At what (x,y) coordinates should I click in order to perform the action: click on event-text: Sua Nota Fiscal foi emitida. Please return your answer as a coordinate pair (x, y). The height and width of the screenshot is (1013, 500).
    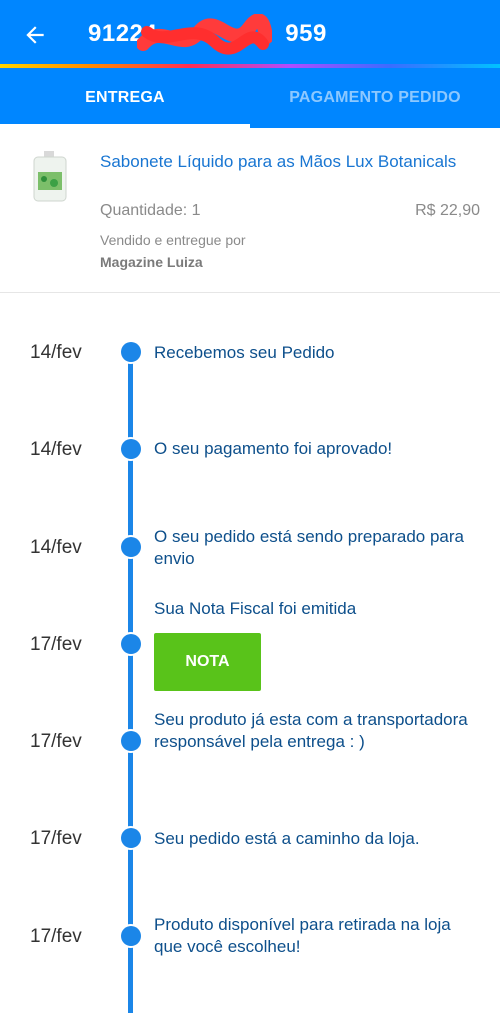
    Looking at the image, I should click on (255, 608).